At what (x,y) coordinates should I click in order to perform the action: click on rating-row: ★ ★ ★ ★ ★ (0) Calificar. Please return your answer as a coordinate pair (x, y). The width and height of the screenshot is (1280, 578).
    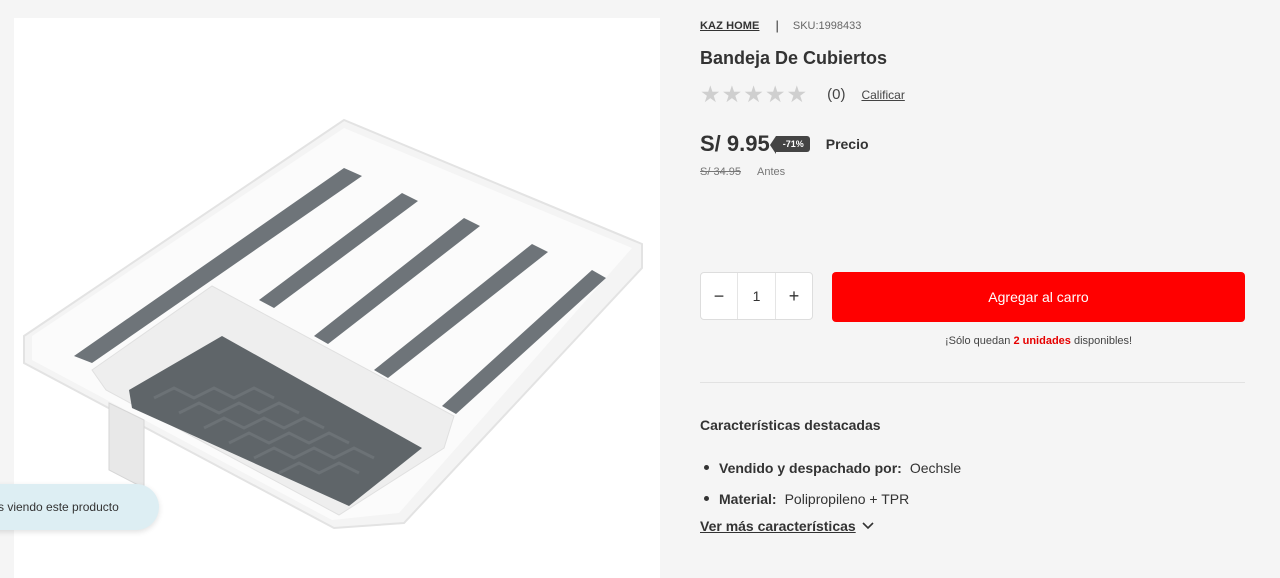
    Looking at the image, I should click on (802, 94).